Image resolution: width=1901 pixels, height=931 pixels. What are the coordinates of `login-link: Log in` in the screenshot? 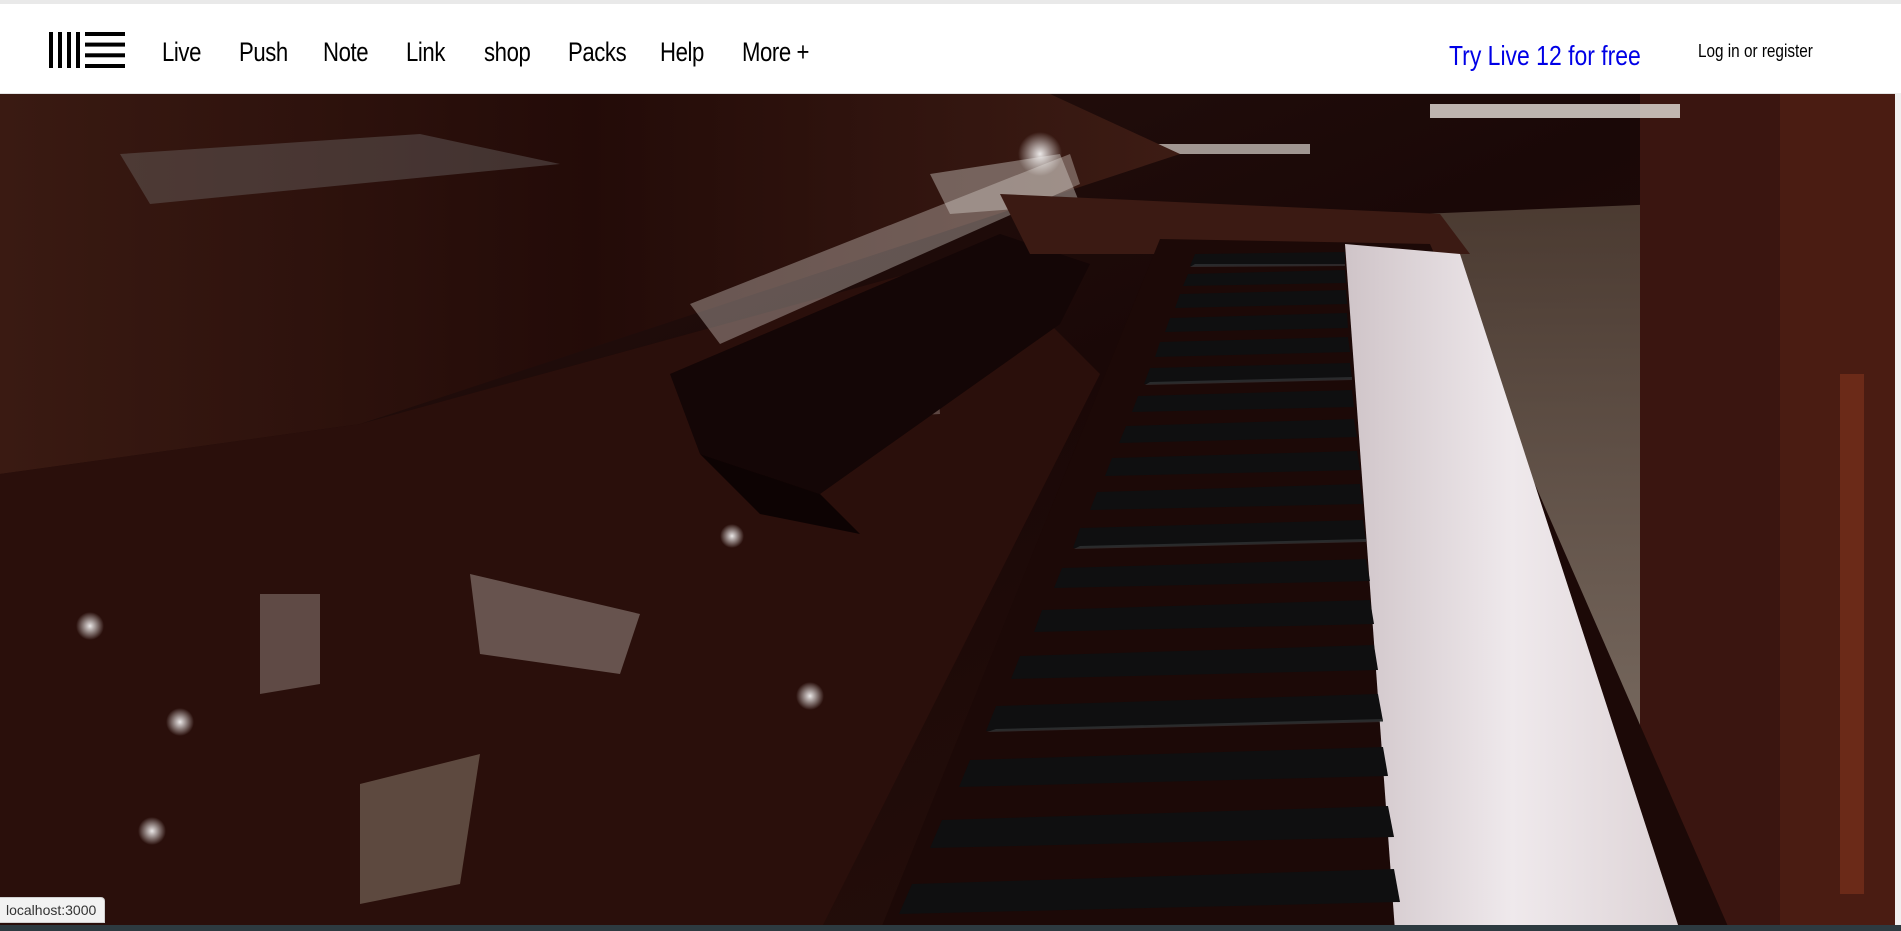 It's located at (1719, 51).